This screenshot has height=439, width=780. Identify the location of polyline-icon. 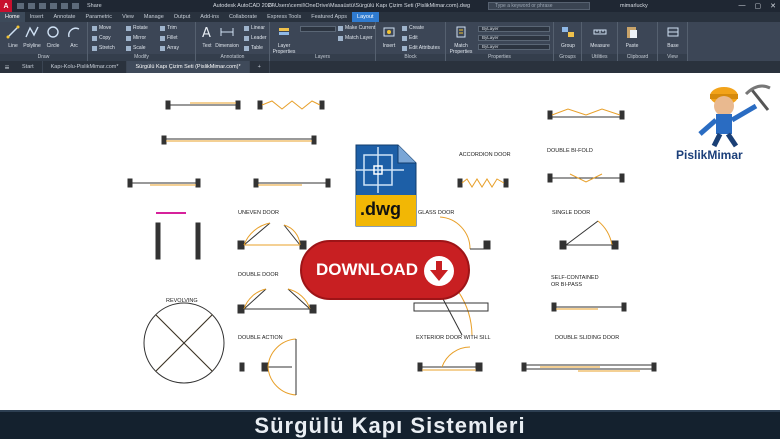
(32, 32).